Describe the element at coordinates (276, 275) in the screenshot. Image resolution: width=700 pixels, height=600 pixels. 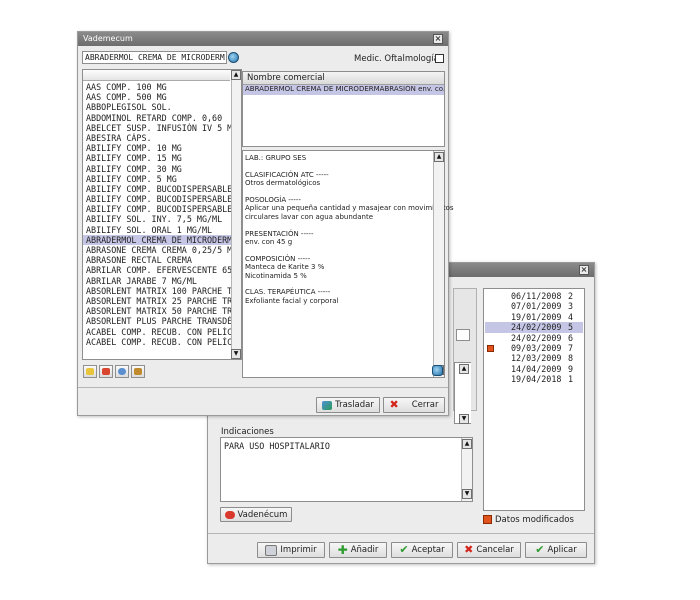
I see `detail-line: Nicotinamida 5 %` at that location.